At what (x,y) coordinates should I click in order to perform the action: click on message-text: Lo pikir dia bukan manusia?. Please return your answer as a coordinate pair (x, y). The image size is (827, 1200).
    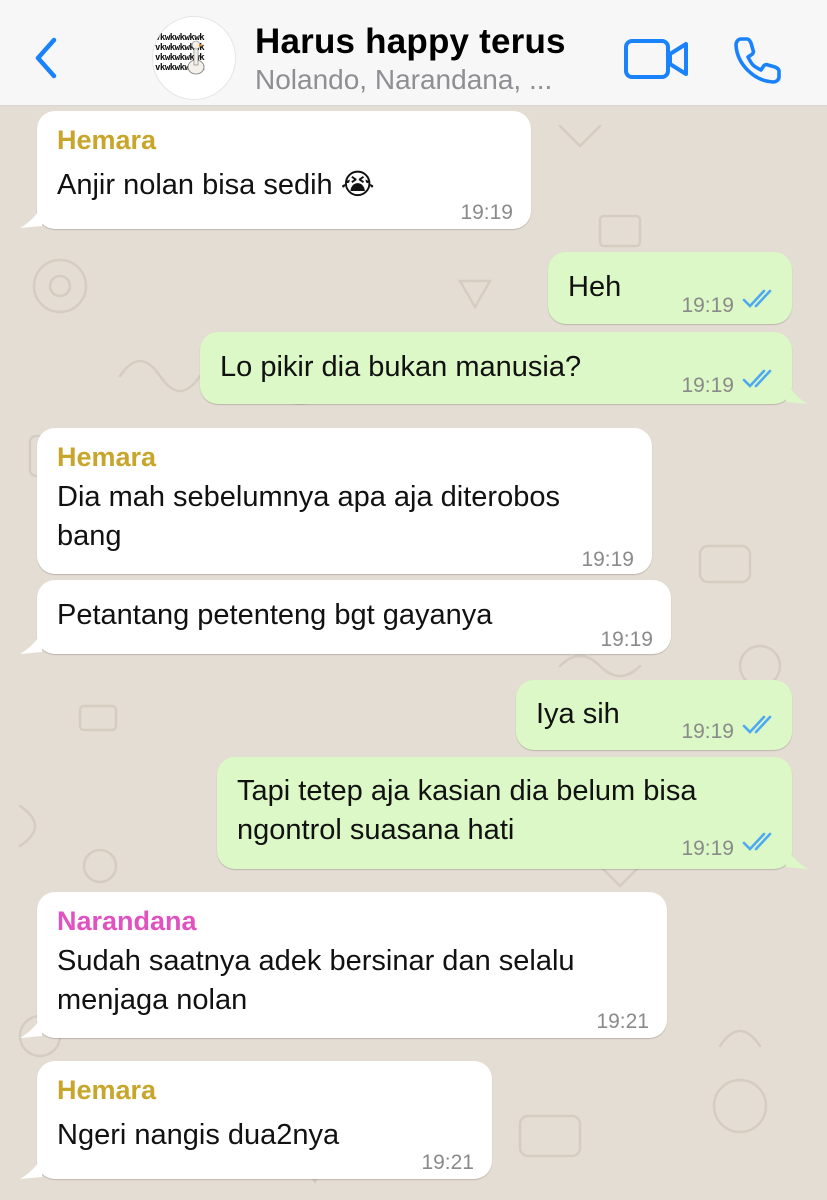
    Looking at the image, I should click on (401, 367).